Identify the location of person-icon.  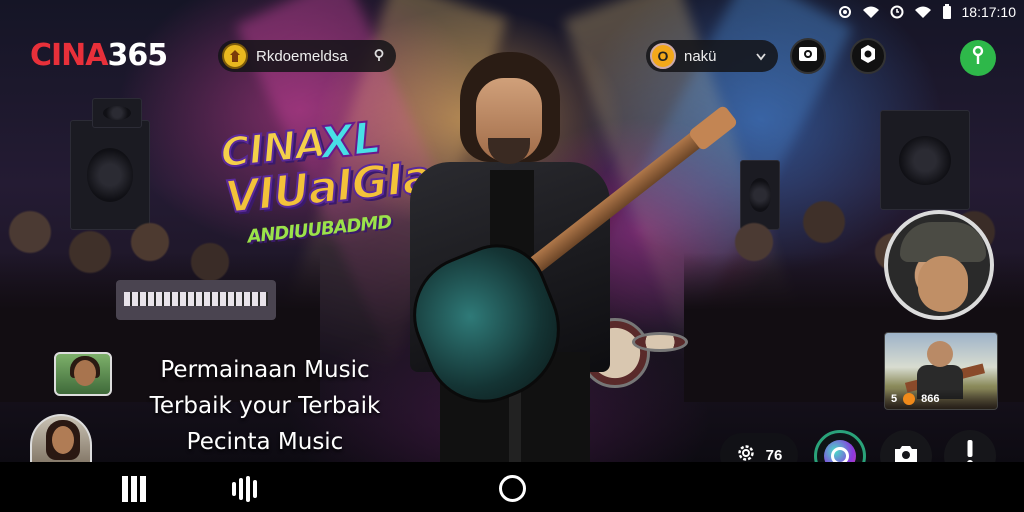
(978, 58).